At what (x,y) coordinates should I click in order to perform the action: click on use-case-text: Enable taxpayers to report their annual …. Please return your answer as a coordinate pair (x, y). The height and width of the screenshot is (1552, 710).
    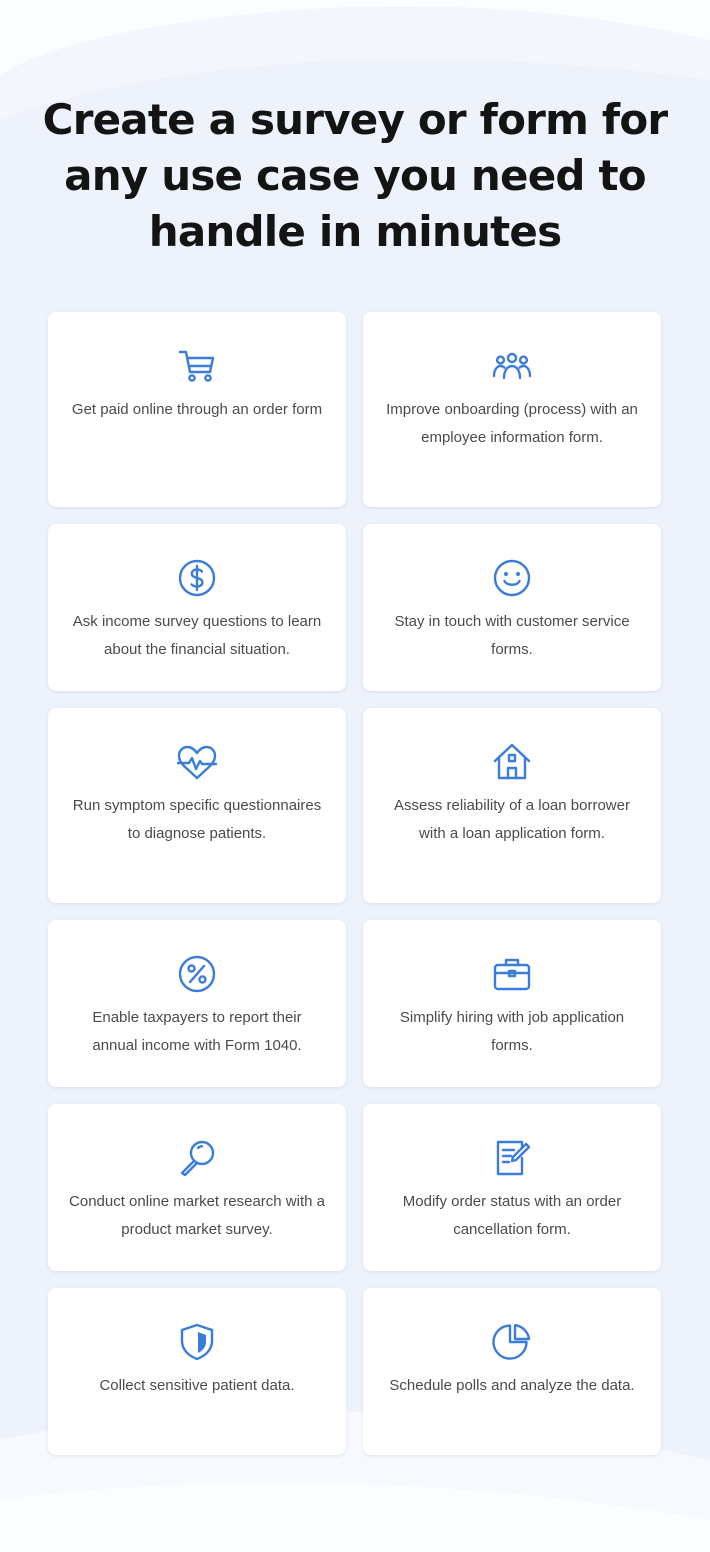
    Looking at the image, I should click on (197, 1031).